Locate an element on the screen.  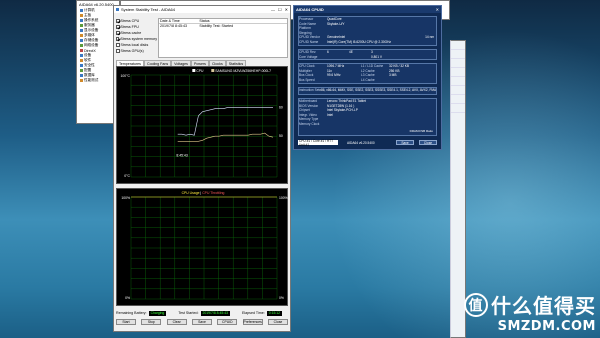
preferences-button: Preferences is located at coordinates (252, 322).